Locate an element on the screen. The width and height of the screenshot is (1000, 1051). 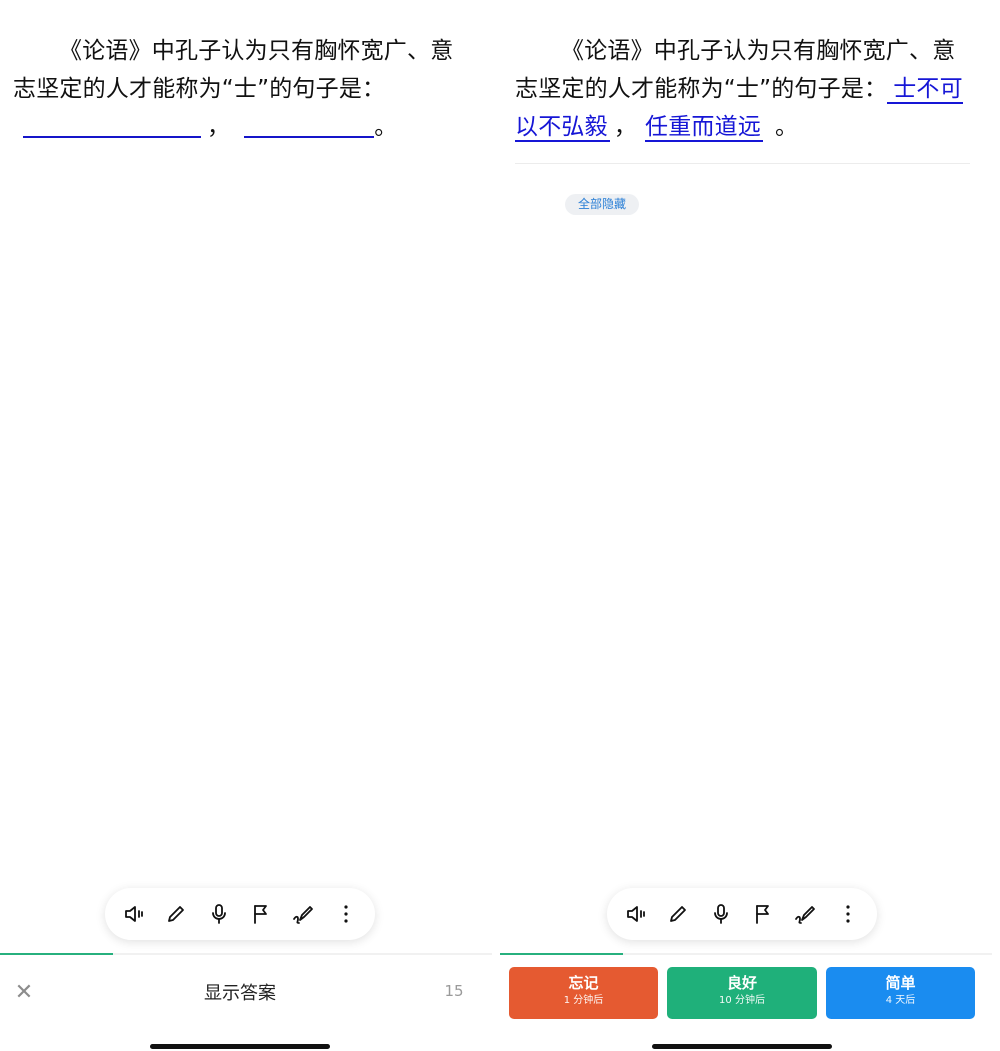
bottom-bar: ✕ 显示答案 15 is located at coordinates (246, 994).